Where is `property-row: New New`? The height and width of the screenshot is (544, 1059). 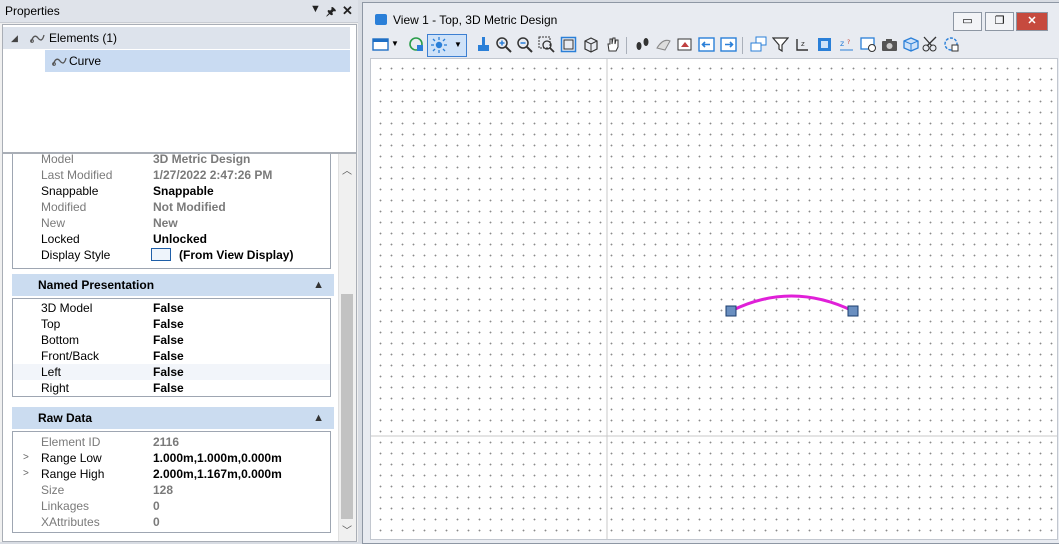 property-row: New New is located at coordinates (109, 223).